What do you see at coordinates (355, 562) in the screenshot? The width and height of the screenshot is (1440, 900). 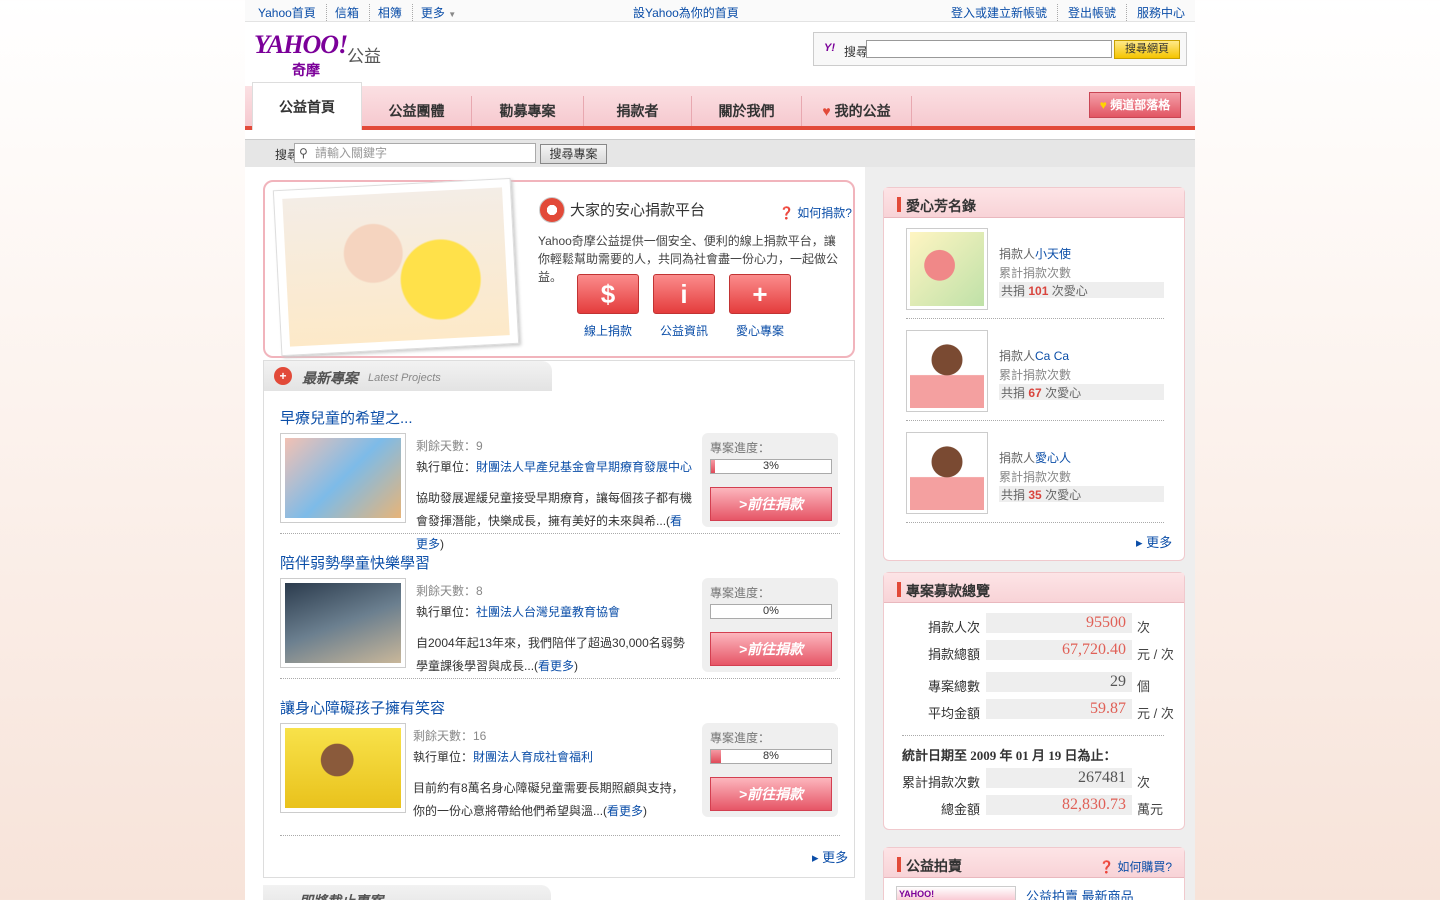 I see `project-title: 陪伴弱勢學童快樂學習` at bounding box center [355, 562].